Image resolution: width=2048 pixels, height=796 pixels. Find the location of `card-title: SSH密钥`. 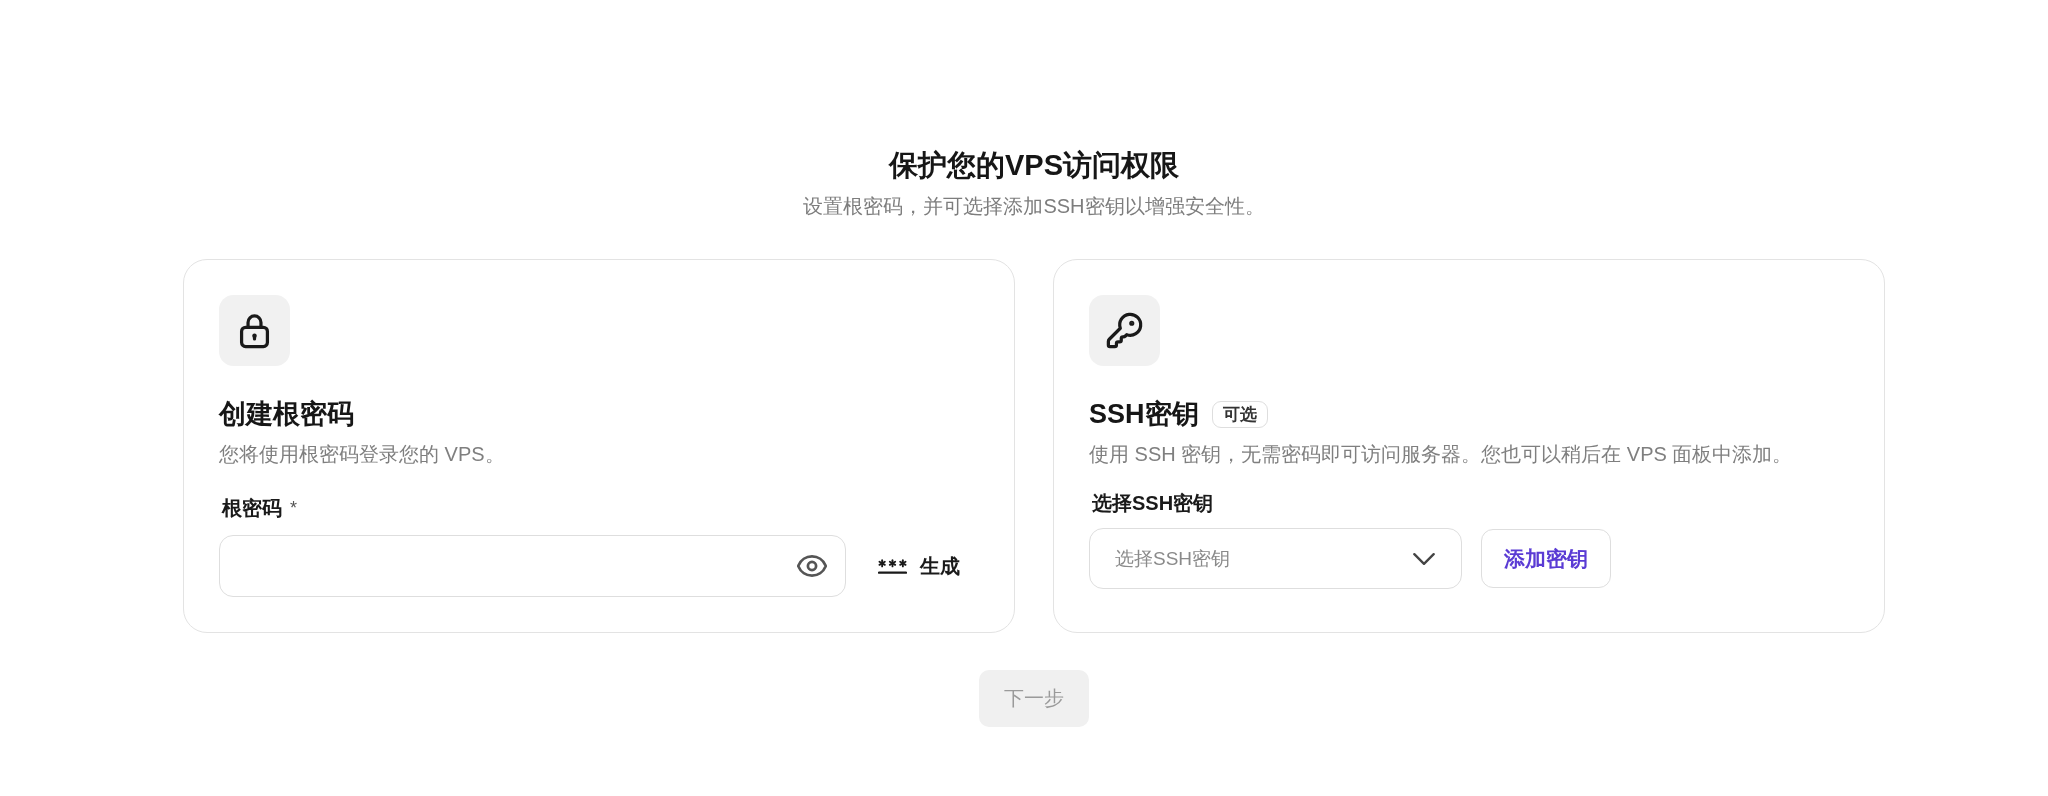

card-title: SSH密钥 is located at coordinates (1144, 414).